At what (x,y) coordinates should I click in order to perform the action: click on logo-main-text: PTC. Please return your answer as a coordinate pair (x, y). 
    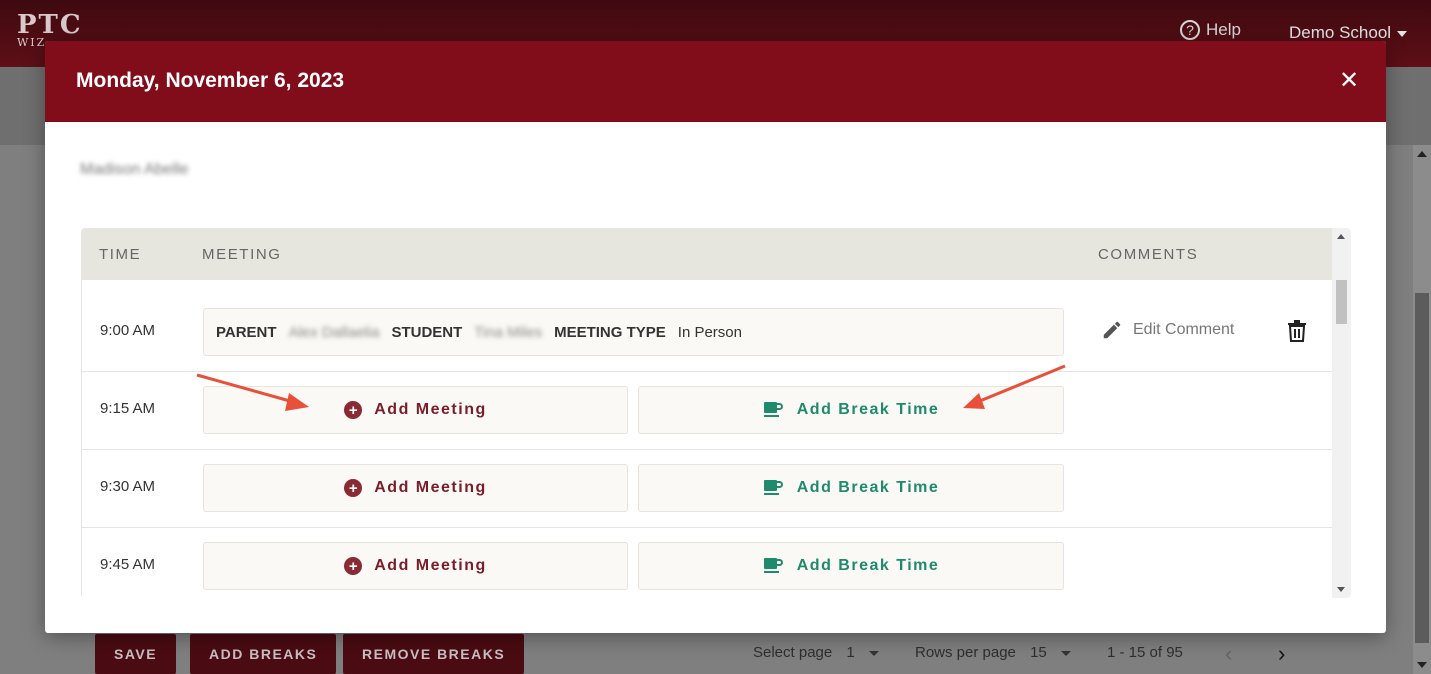
    Looking at the image, I should click on (50, 25).